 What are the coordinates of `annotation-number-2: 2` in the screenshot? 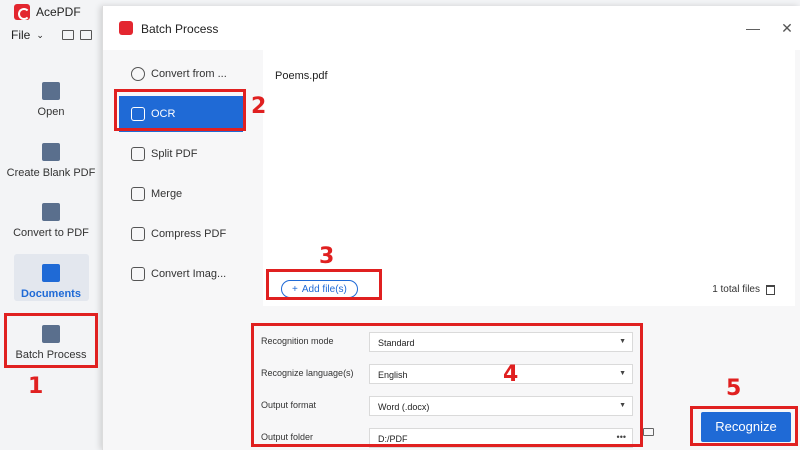 It's located at (259, 106).